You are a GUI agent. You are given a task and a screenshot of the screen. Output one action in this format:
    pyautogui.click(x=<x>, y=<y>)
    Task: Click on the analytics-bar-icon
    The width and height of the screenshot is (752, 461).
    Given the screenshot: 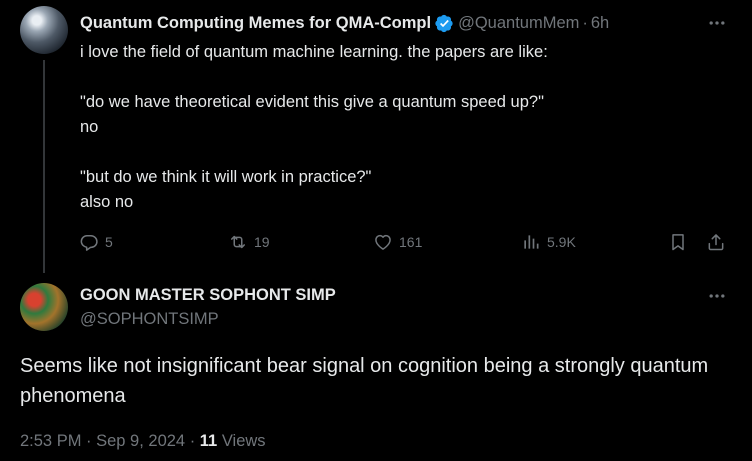 What is the action you would take?
    pyautogui.click(x=531, y=242)
    